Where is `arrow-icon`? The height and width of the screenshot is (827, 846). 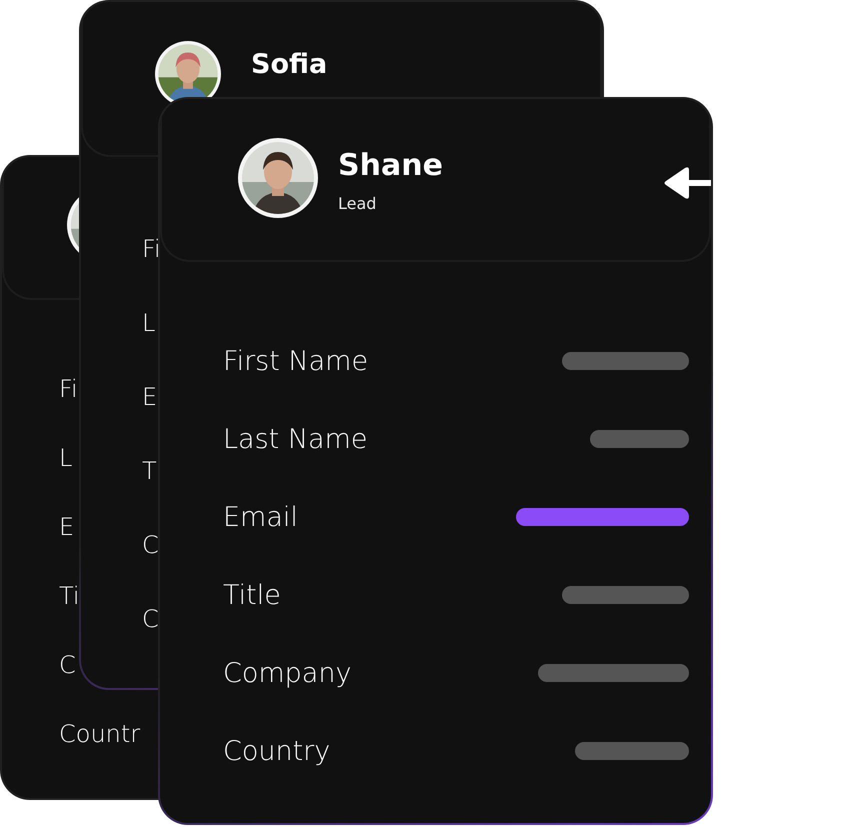 arrow-icon is located at coordinates (687, 183).